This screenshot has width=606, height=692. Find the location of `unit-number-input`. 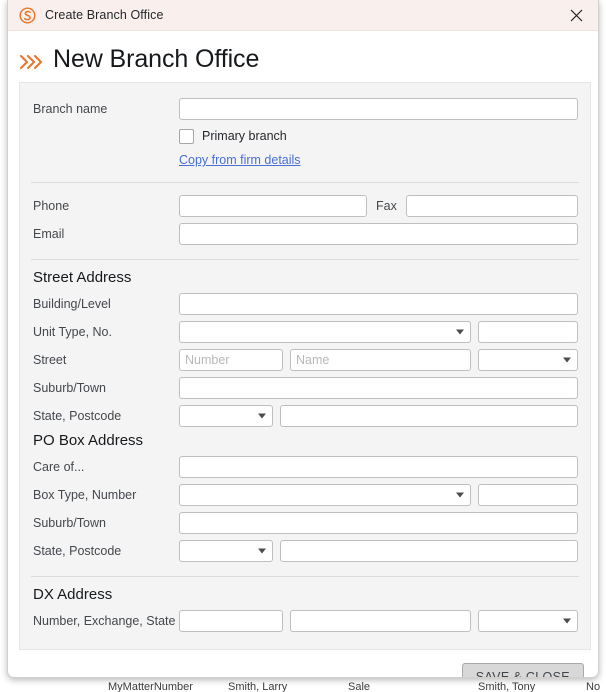

unit-number-input is located at coordinates (528, 332).